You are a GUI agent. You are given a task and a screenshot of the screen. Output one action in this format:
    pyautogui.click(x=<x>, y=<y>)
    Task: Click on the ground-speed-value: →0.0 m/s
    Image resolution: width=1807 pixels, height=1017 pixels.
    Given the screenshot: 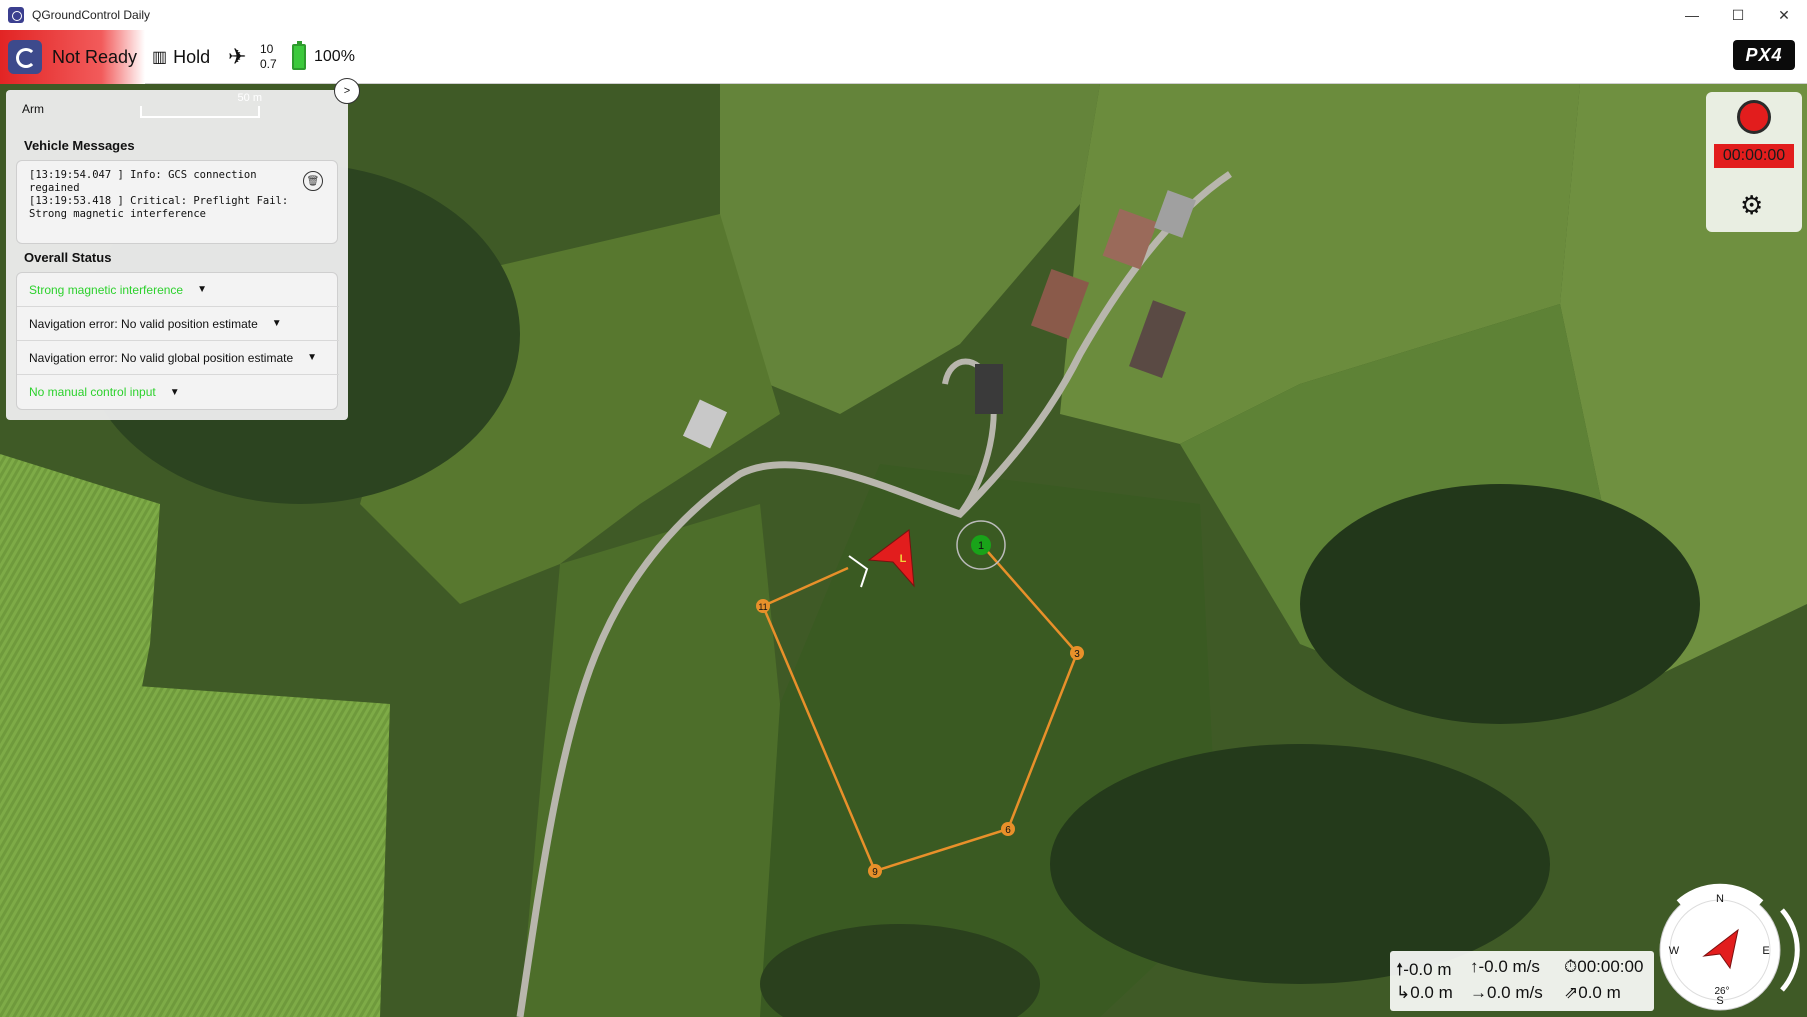 What is the action you would take?
    pyautogui.click(x=1506, y=992)
    